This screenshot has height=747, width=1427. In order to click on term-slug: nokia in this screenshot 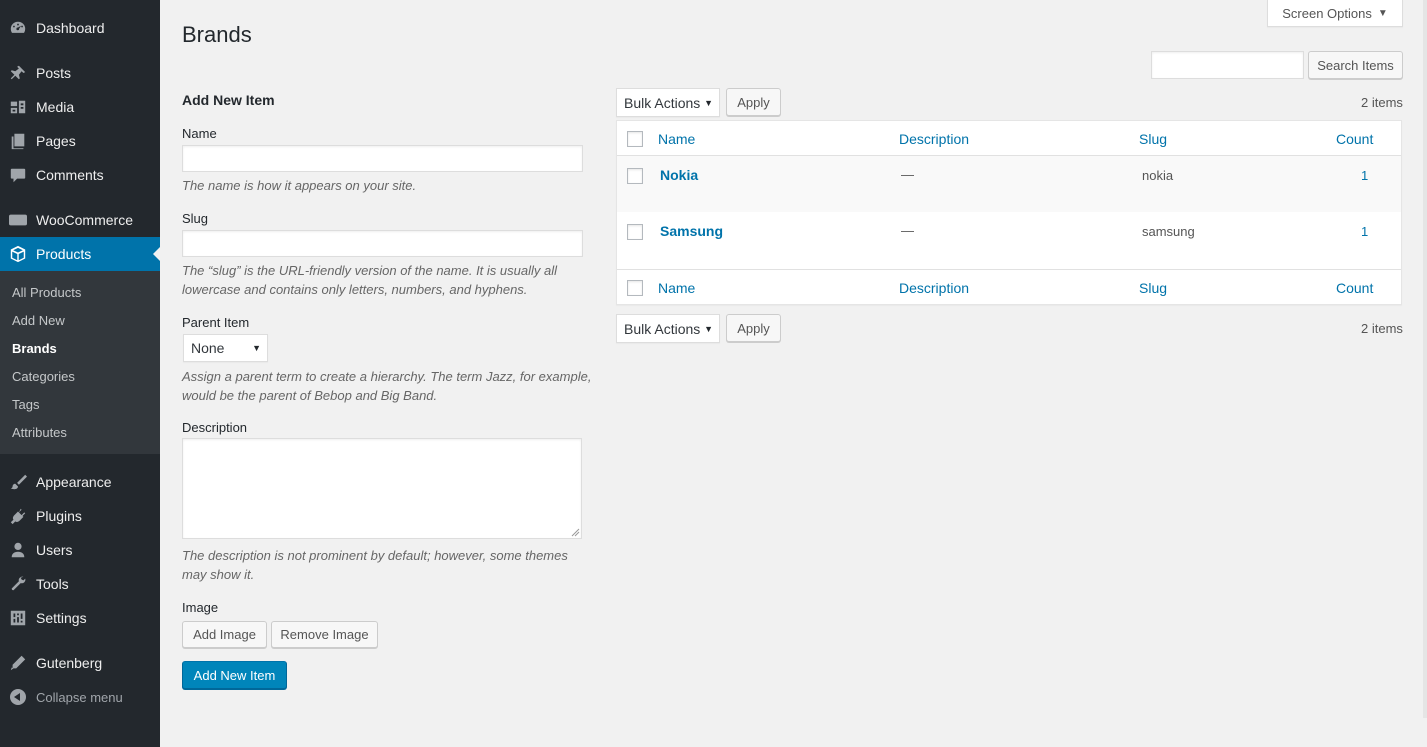, I will do `click(1158, 175)`.